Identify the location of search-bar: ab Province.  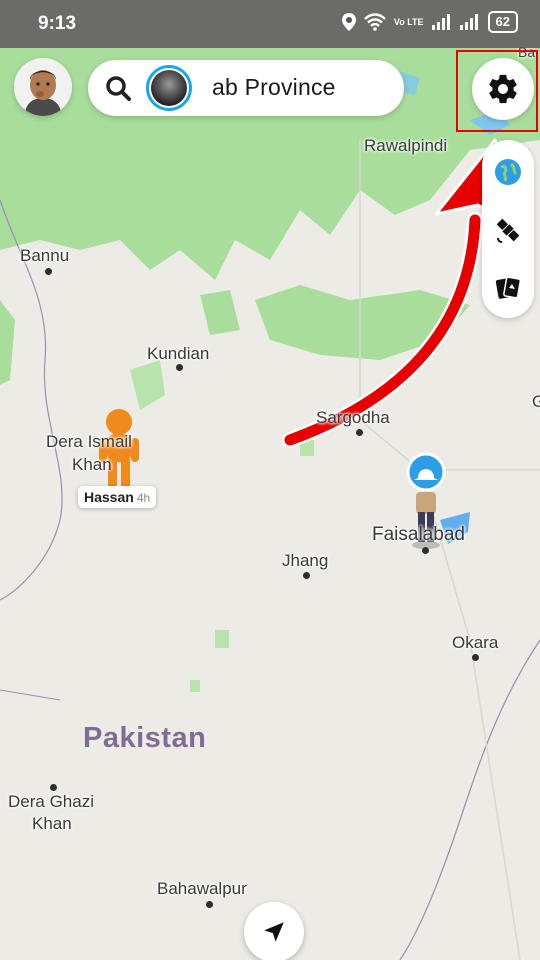
(246, 88).